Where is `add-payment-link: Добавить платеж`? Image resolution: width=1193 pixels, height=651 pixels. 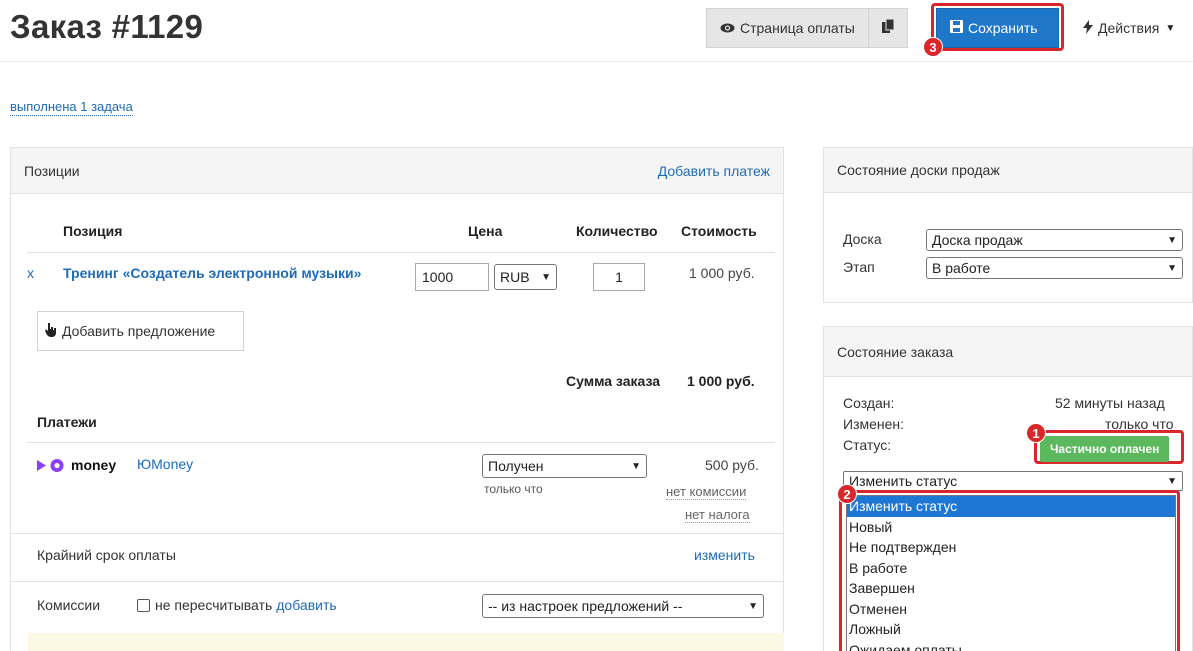
add-payment-link: Добавить платеж is located at coordinates (714, 171).